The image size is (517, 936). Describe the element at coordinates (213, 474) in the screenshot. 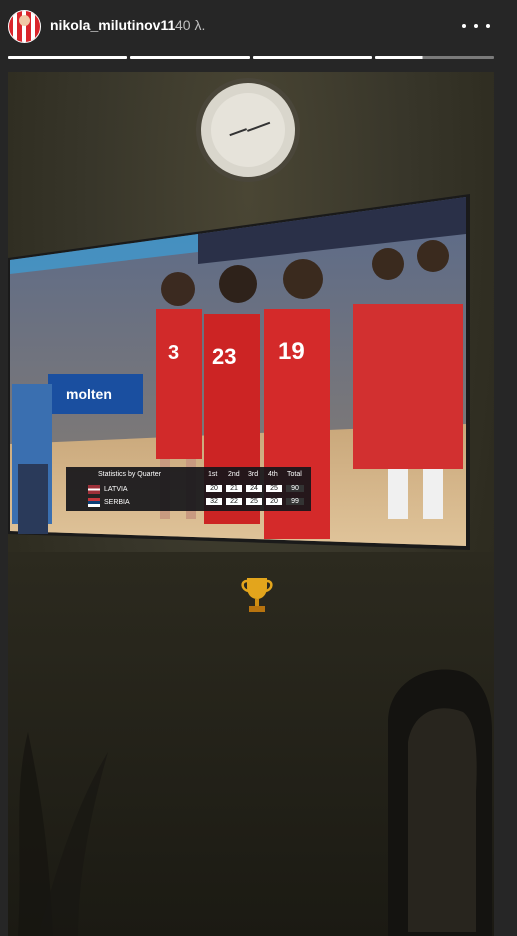

I see `col-1st: 1st` at that location.